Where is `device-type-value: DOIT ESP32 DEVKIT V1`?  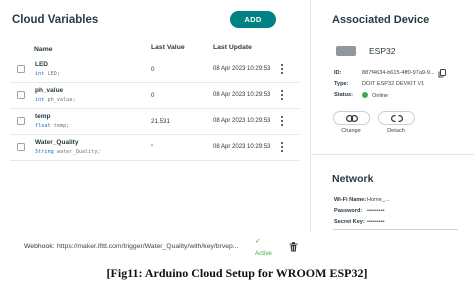 device-type-value: DOIT ESP32 DEVKIT V1 is located at coordinates (393, 84).